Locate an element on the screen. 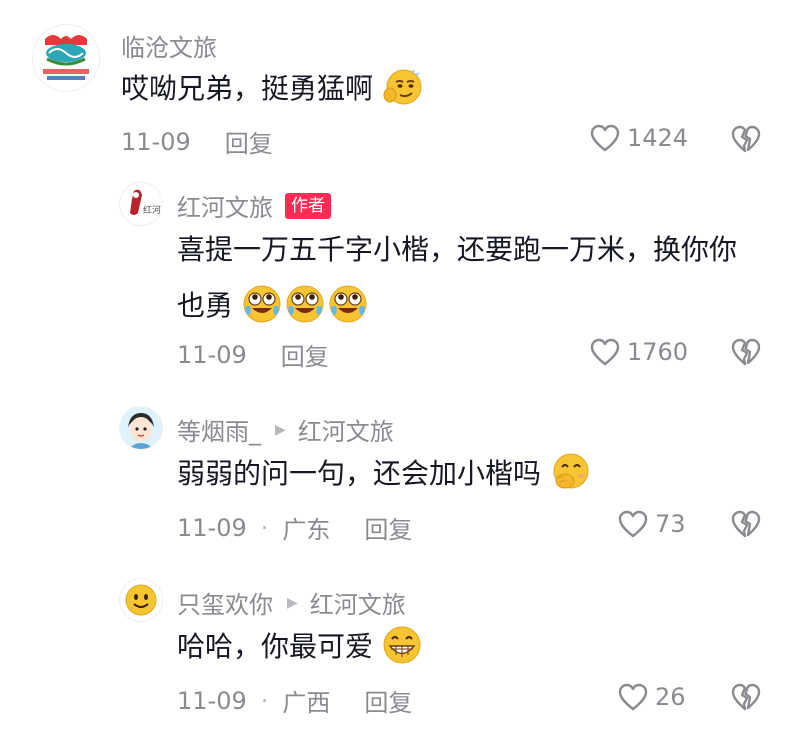  comment-text-line: 喜提一万五千字小楷，还要跑一万米，换你你 is located at coordinates (457, 249).